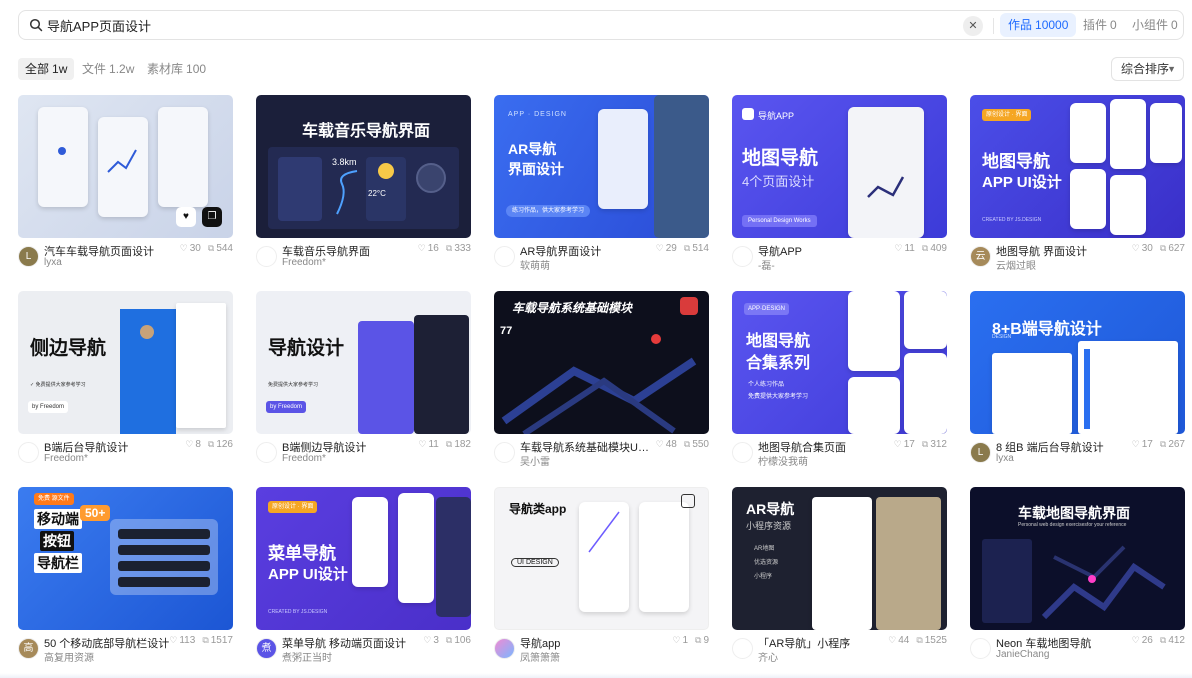 The width and height of the screenshot is (1192, 678). What do you see at coordinates (176, 69) in the screenshot?
I see `filter-library: 素材库 100` at bounding box center [176, 69].